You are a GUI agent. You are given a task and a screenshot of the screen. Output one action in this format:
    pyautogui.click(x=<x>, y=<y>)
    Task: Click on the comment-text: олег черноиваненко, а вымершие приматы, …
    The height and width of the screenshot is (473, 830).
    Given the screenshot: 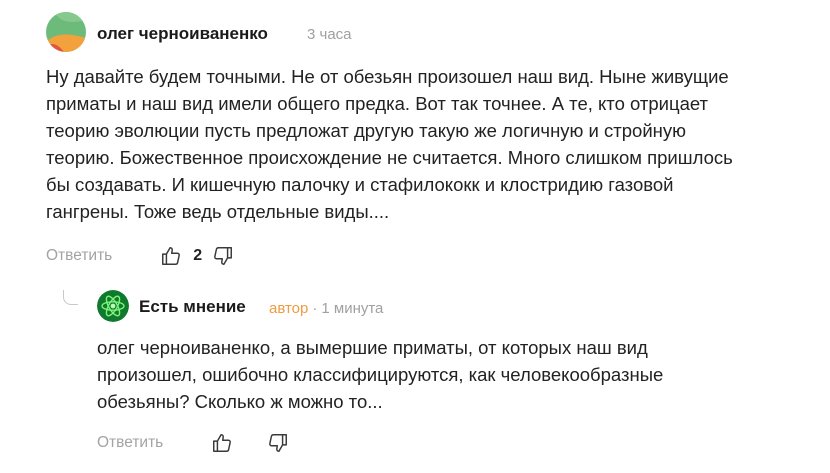 What is the action you would take?
    pyautogui.click(x=380, y=374)
    